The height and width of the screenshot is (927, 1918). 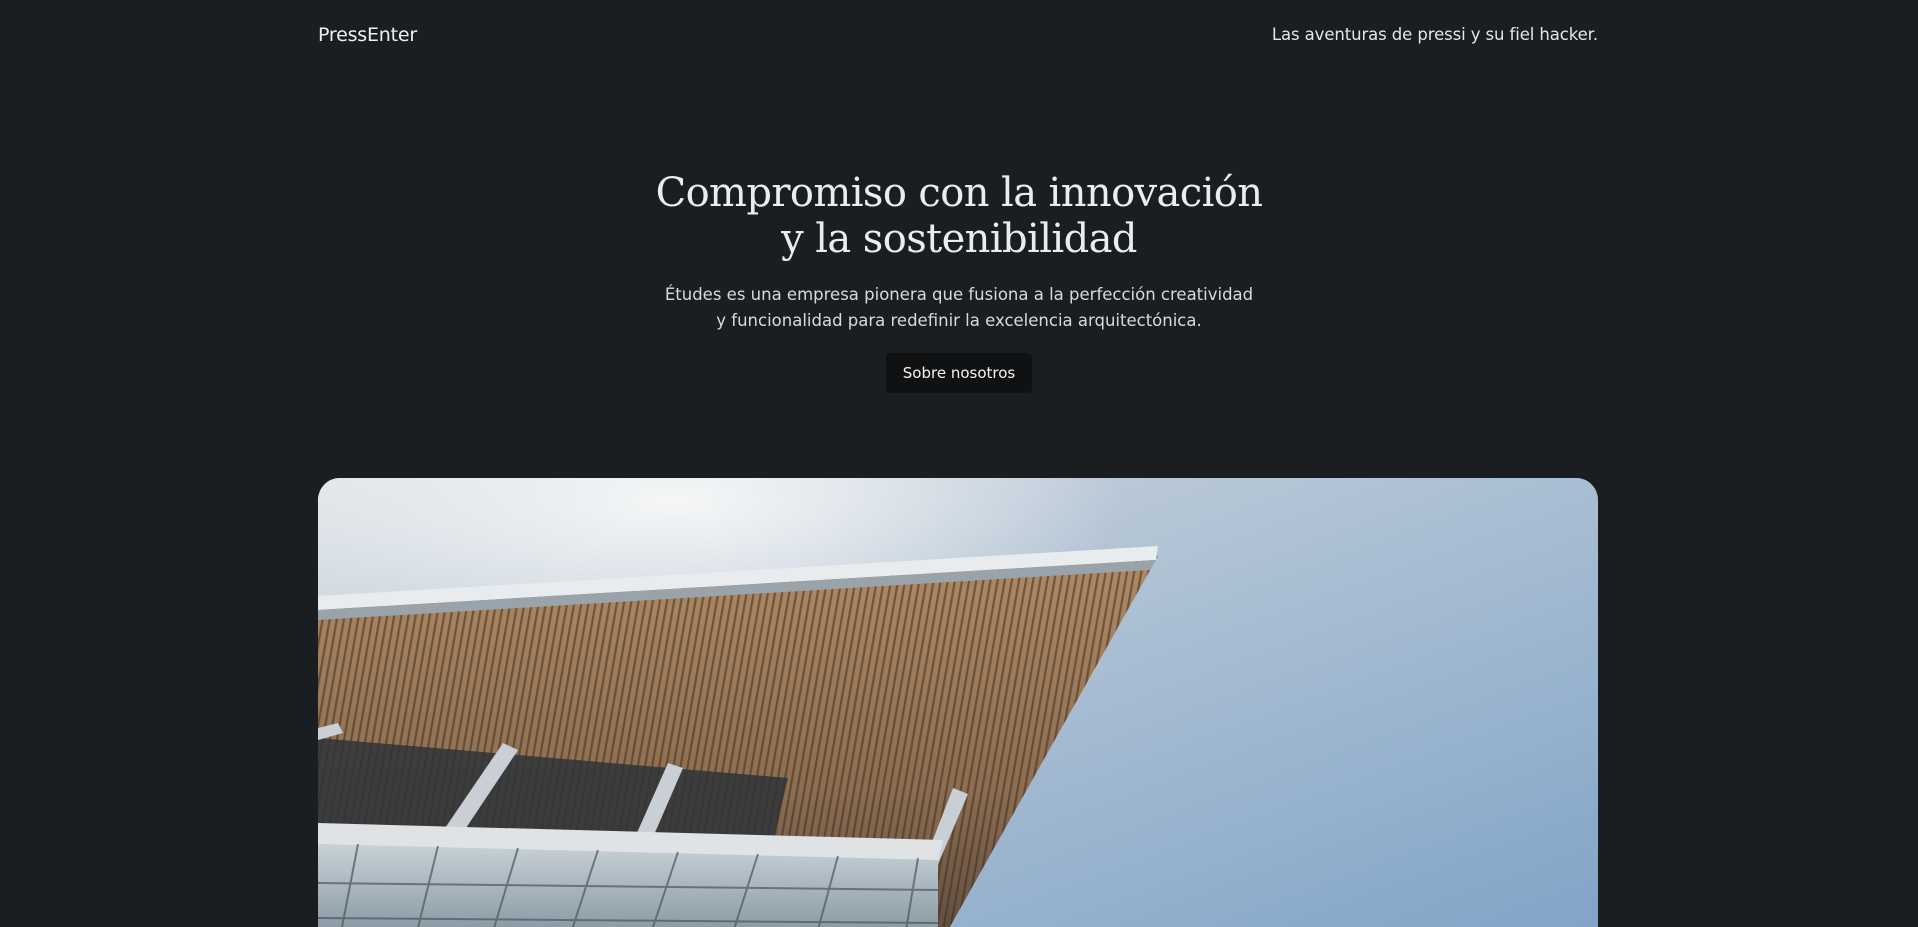 I want to click on about-us-button: Sobre nosotros, so click(x=959, y=373).